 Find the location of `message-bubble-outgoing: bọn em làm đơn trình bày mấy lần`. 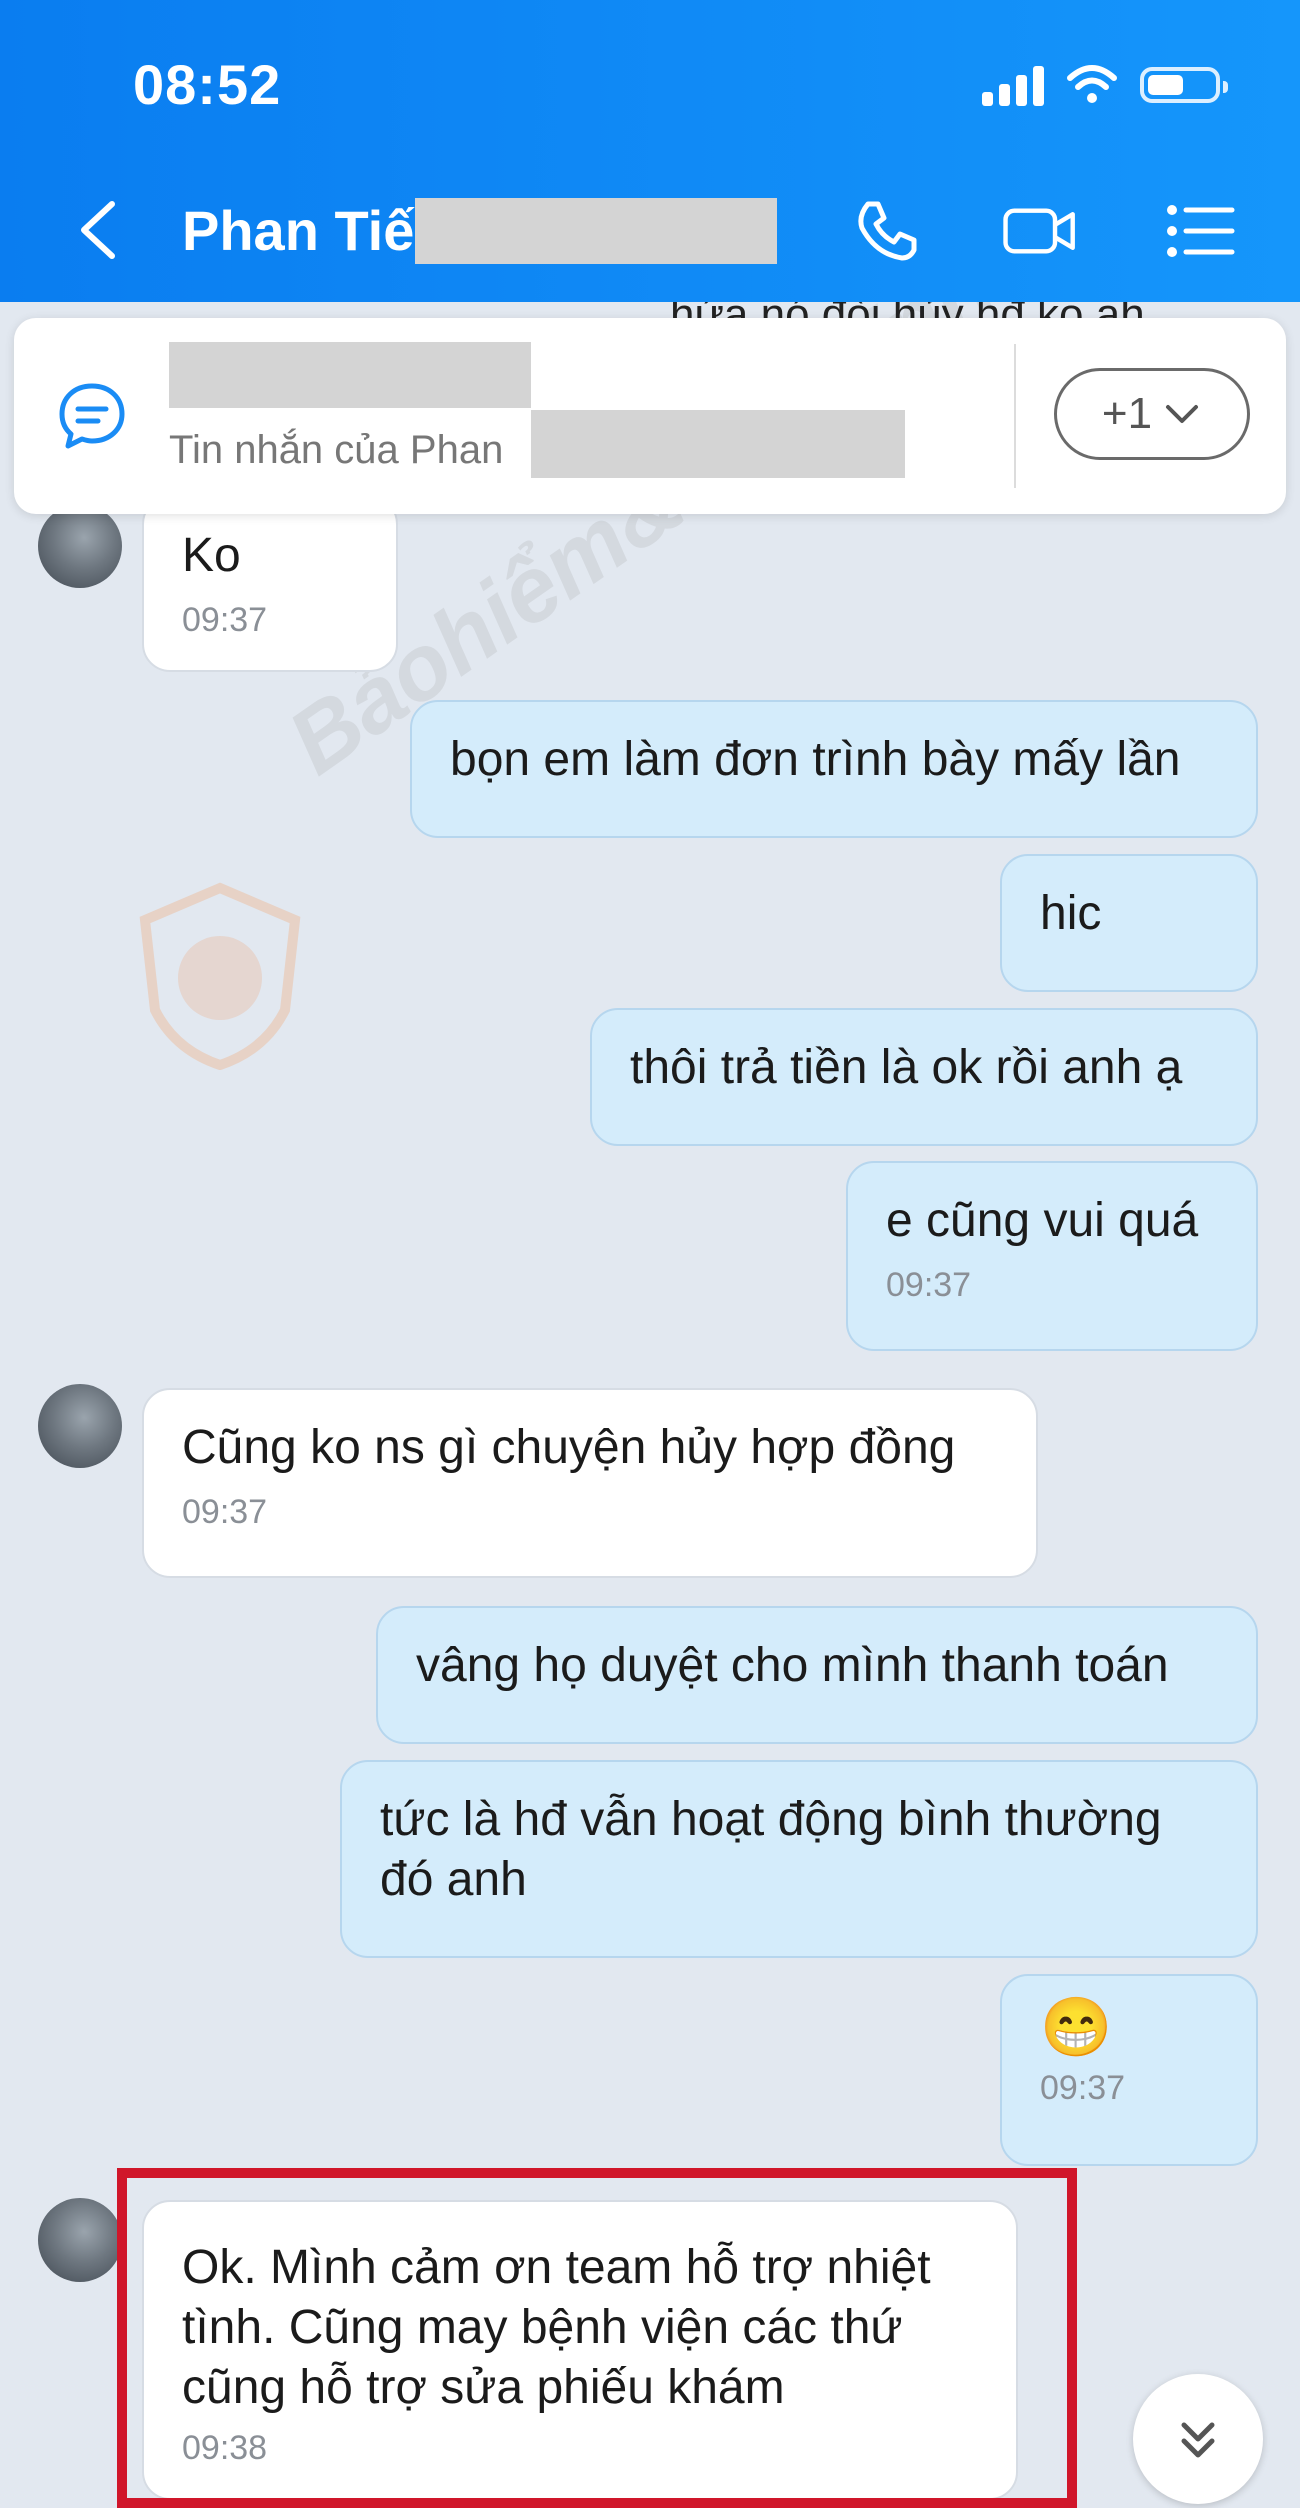

message-bubble-outgoing: bọn em làm đơn trình bày mấy lần is located at coordinates (834, 769).